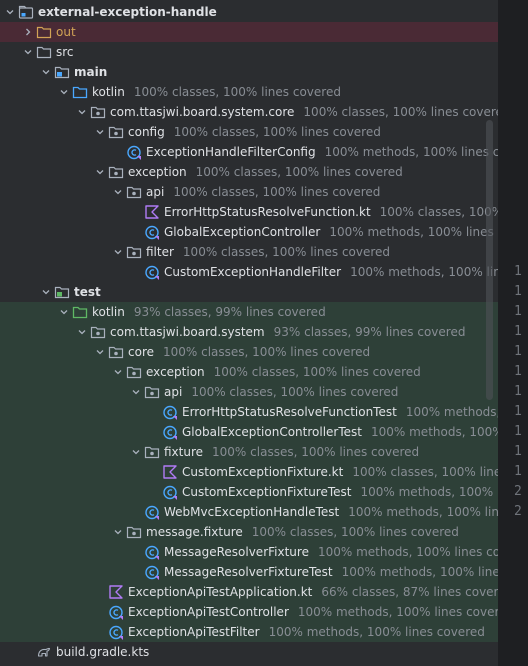  I want to click on tree-row: kotlin 93% classes, 99% lines covered, so click(249, 312).